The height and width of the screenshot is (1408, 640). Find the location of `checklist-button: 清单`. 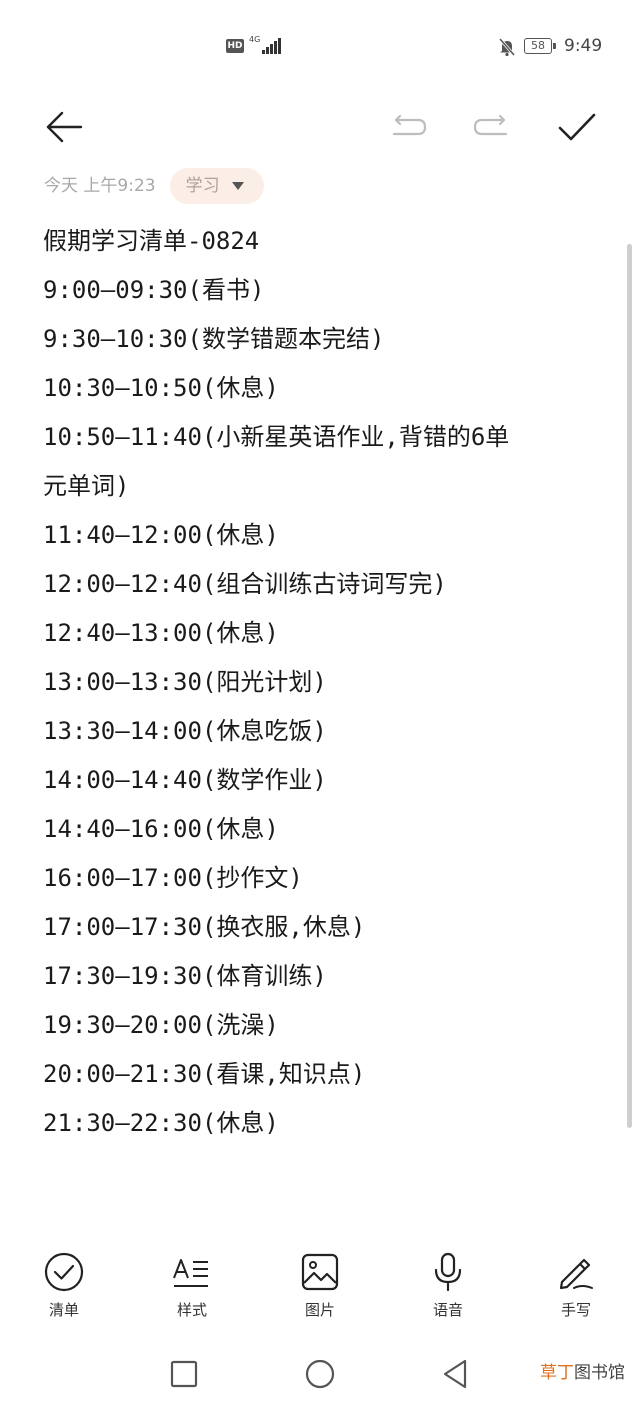

checklist-button: 清单 is located at coordinates (64, 1290).